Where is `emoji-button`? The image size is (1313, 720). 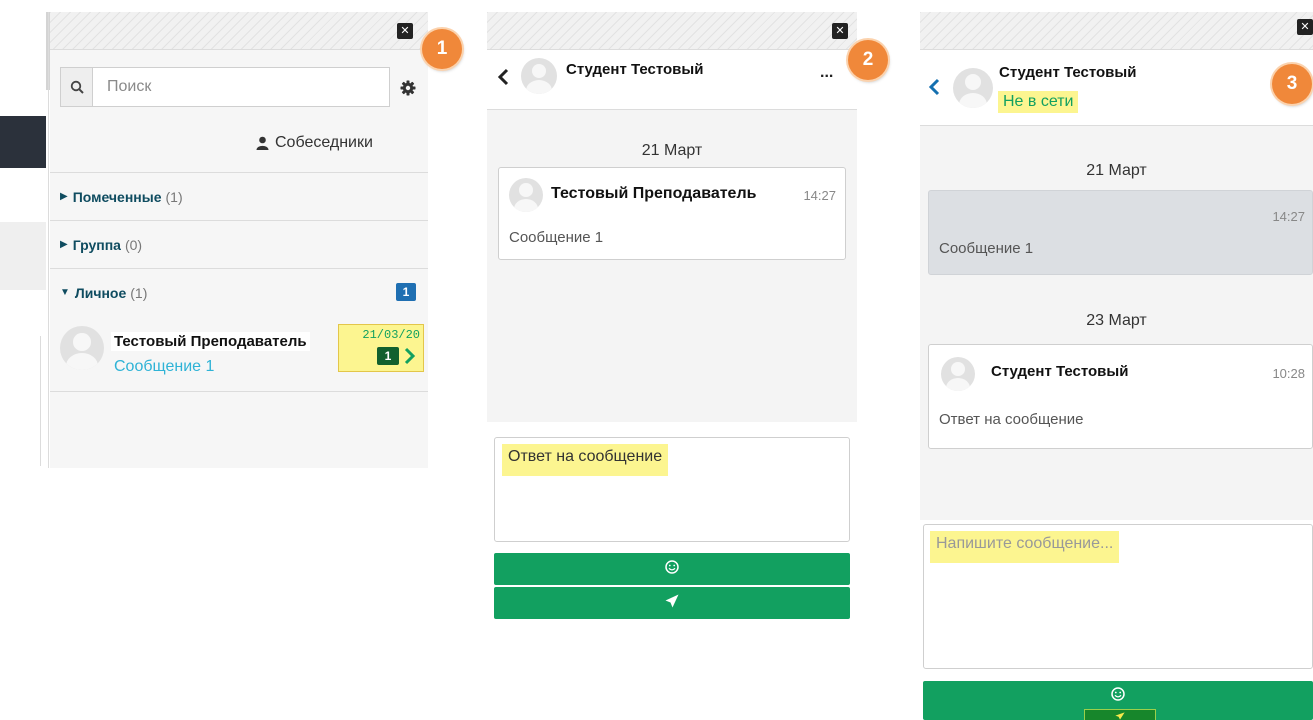 emoji-button is located at coordinates (672, 569).